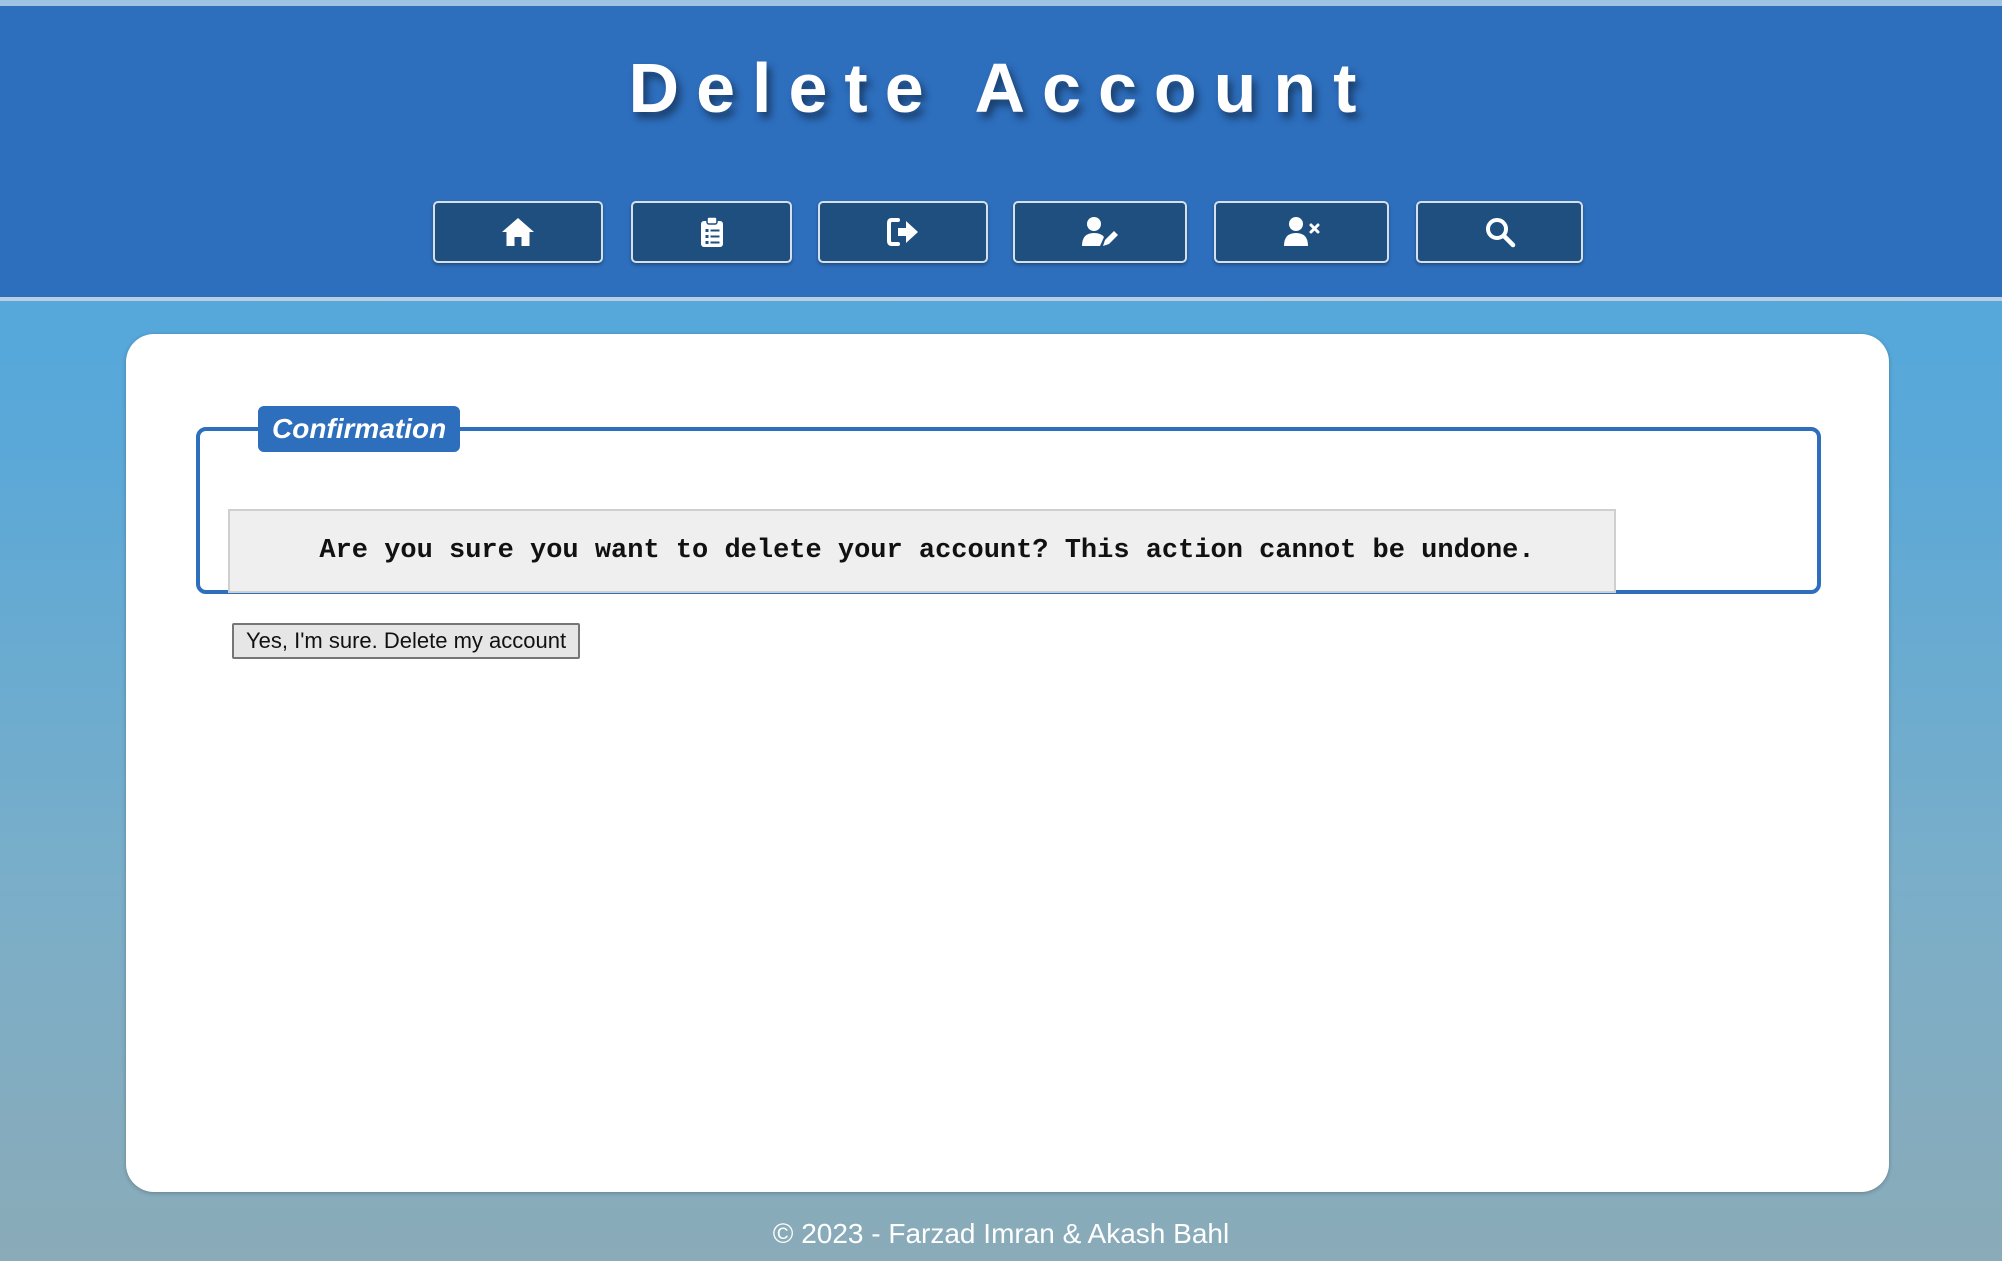 The height and width of the screenshot is (1261, 2002). I want to click on nav-search-button, so click(1499, 232).